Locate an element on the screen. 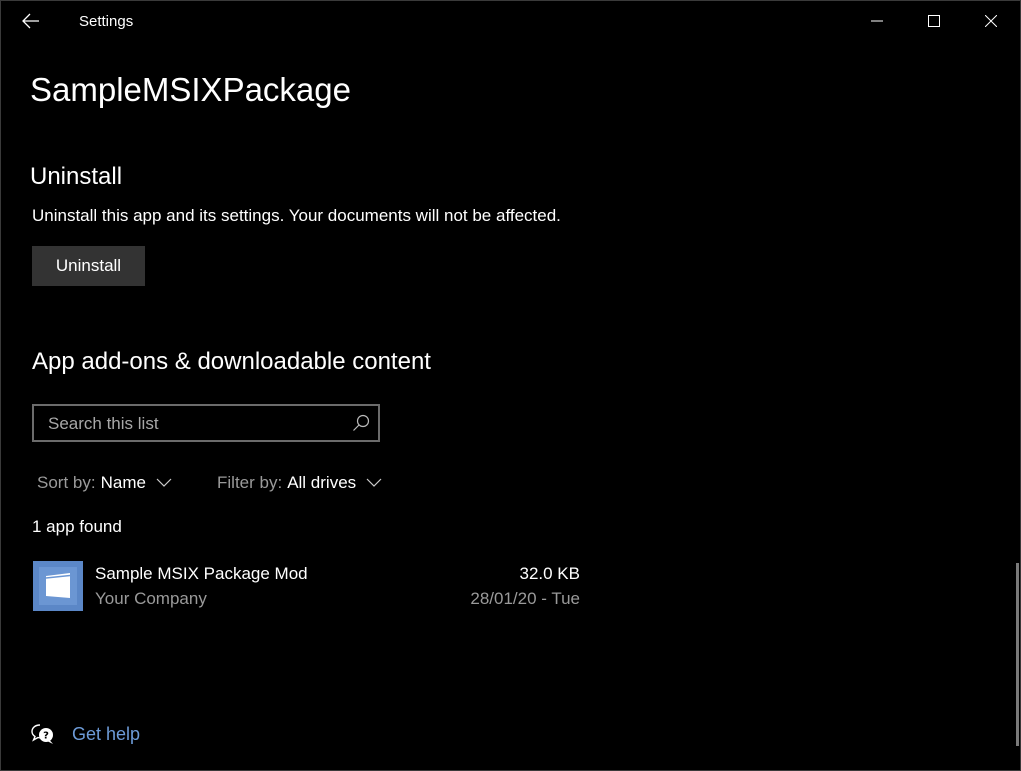  app-publisher: Your Company is located at coordinates (151, 598).